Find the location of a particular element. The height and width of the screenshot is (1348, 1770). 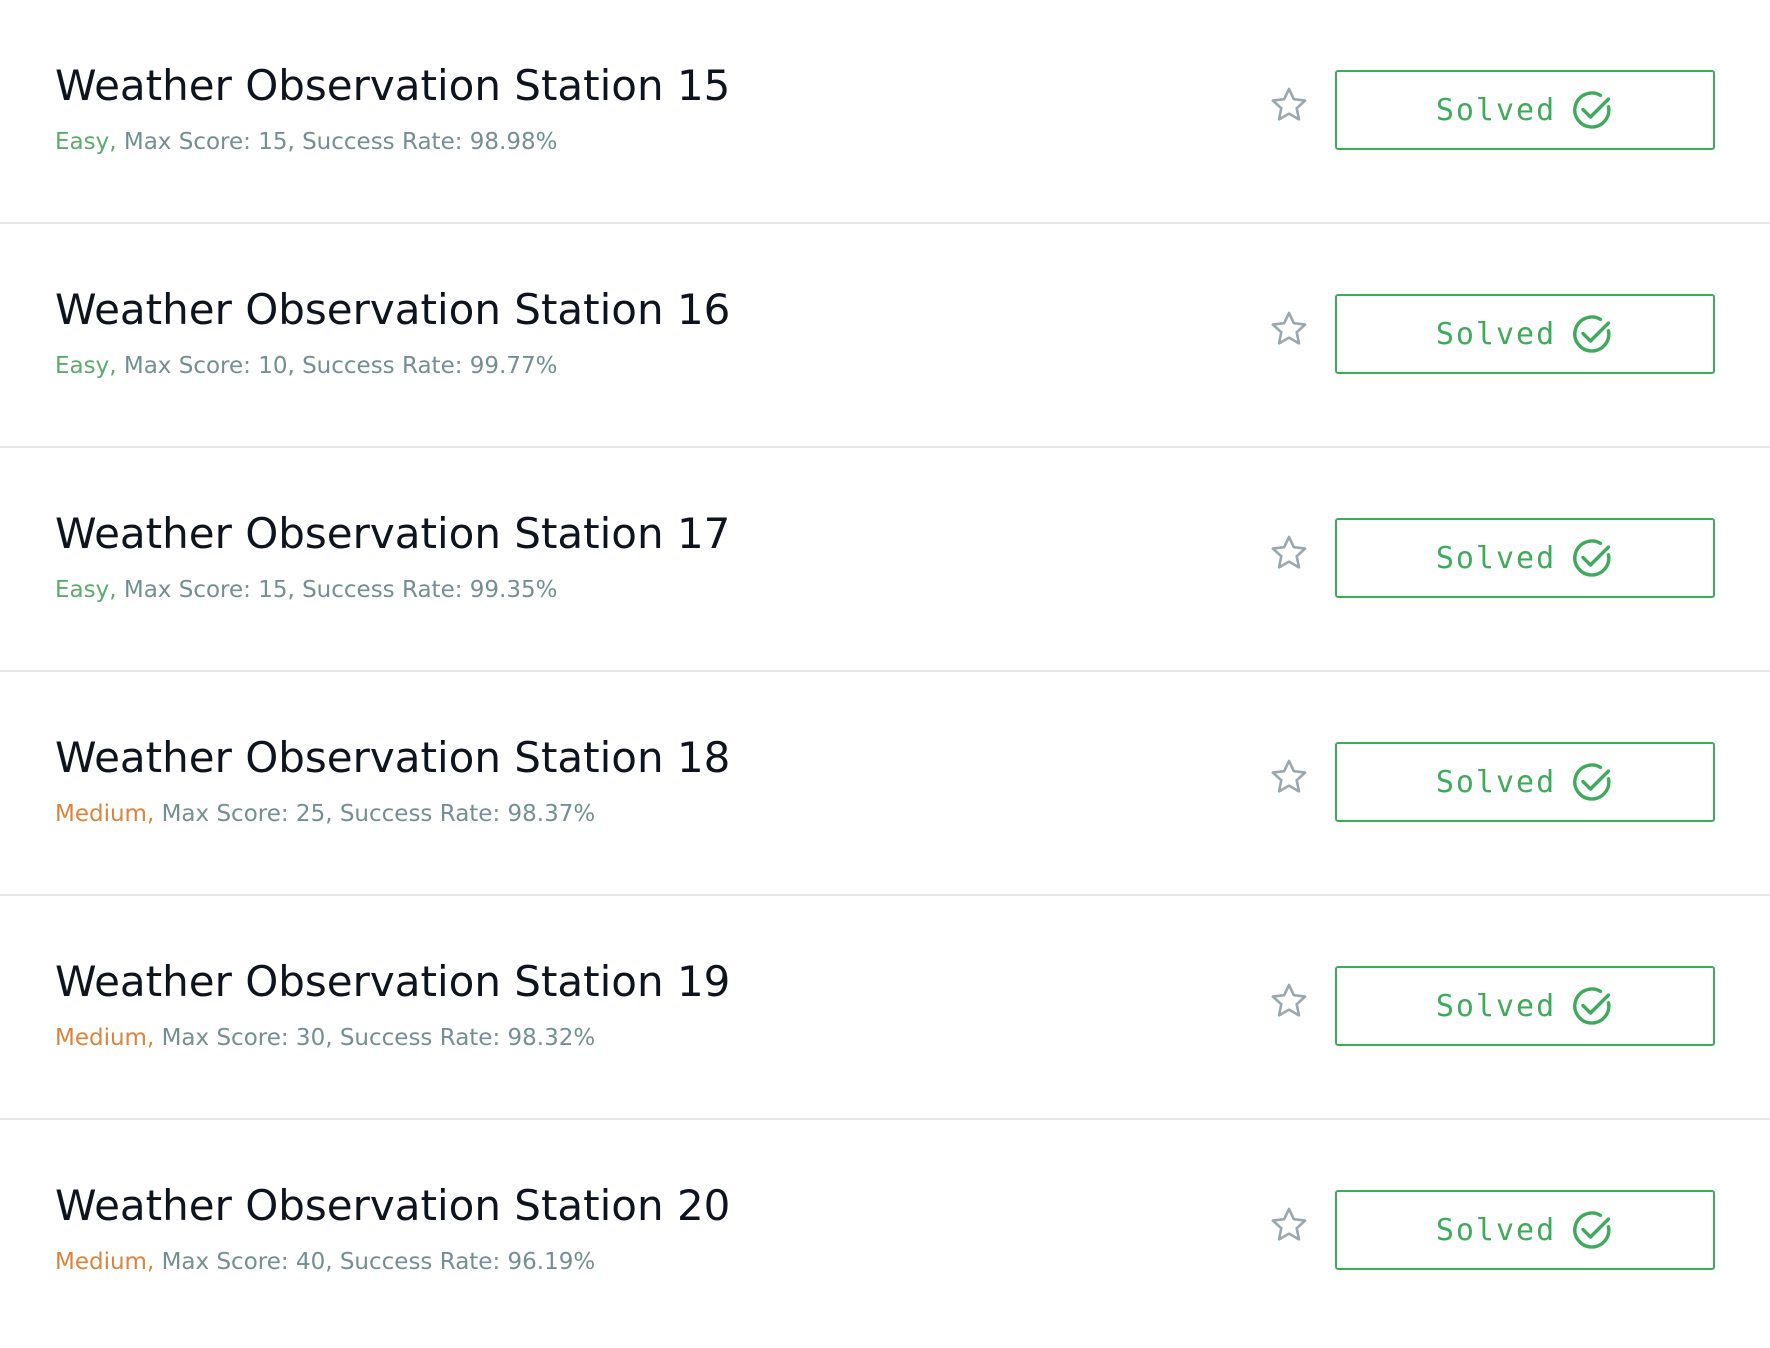

score-and-rate: Max Score: 15, Success Rate: 99.35% is located at coordinates (337, 590).